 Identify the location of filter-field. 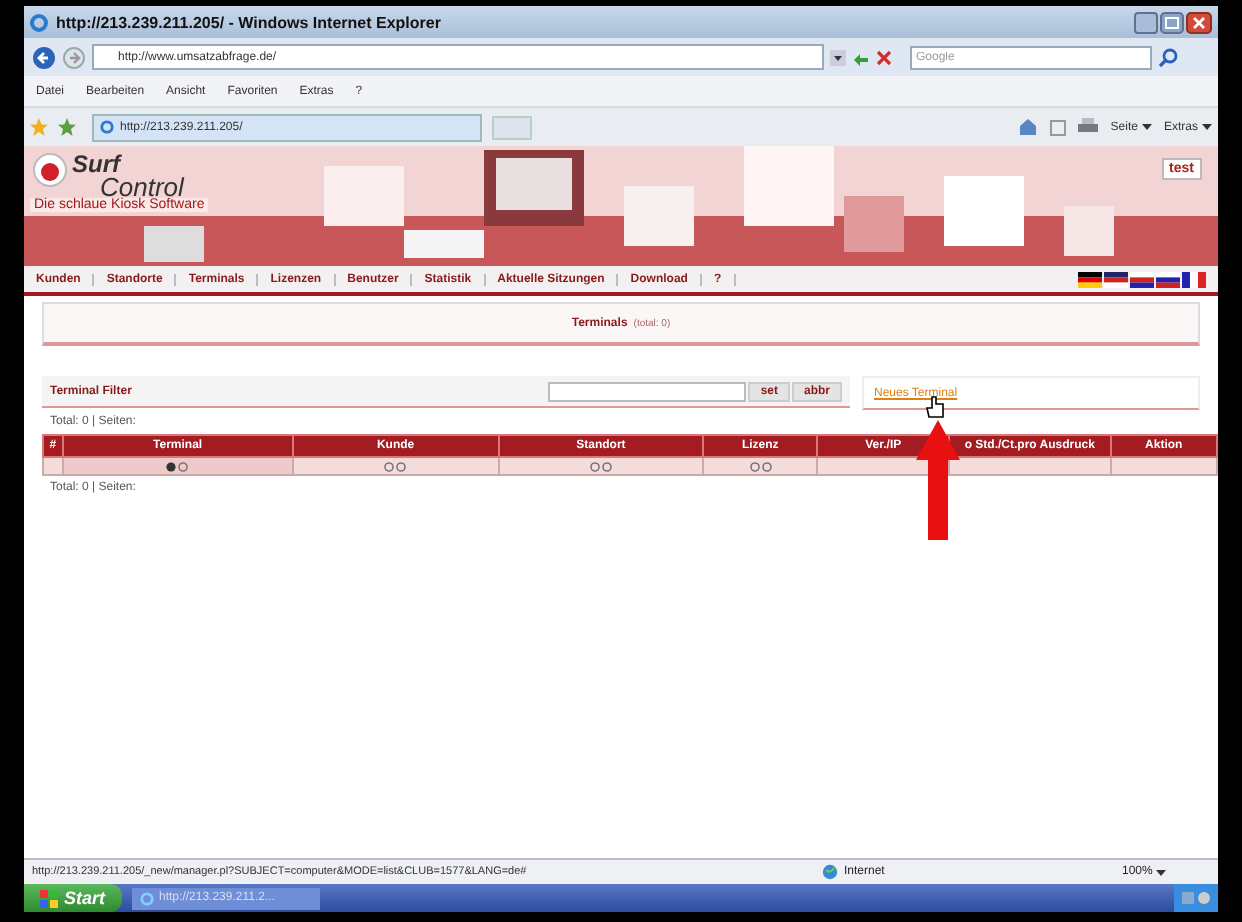
(647, 391).